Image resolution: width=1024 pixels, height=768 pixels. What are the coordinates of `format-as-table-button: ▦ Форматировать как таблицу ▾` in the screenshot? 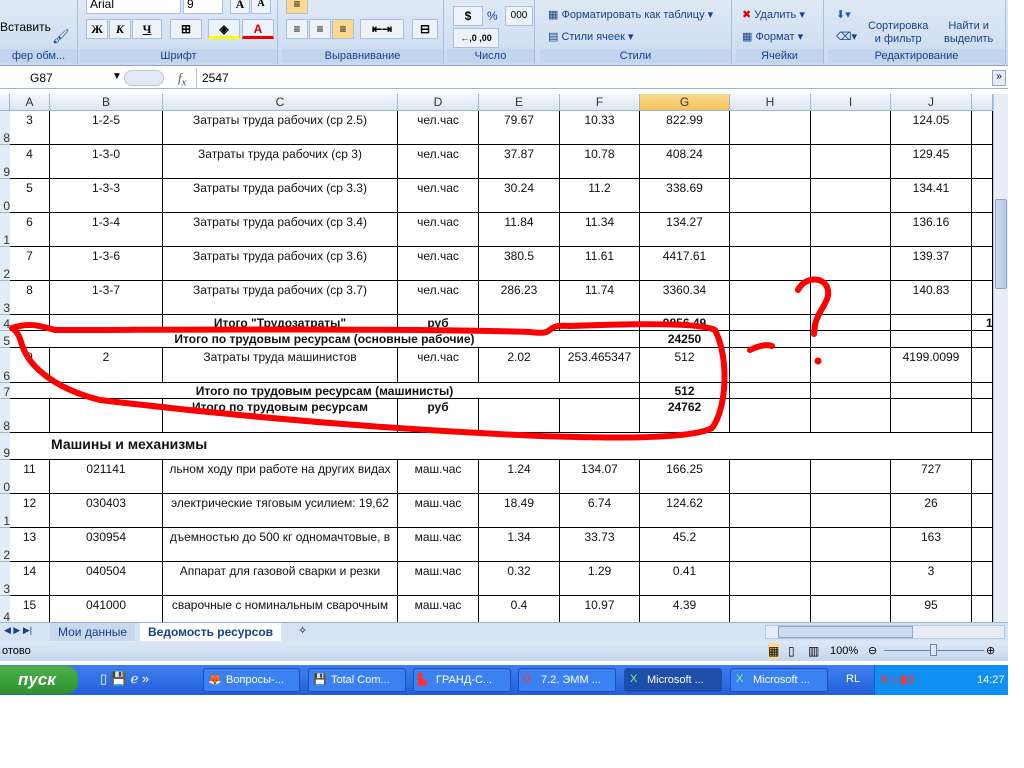 It's located at (630, 14).